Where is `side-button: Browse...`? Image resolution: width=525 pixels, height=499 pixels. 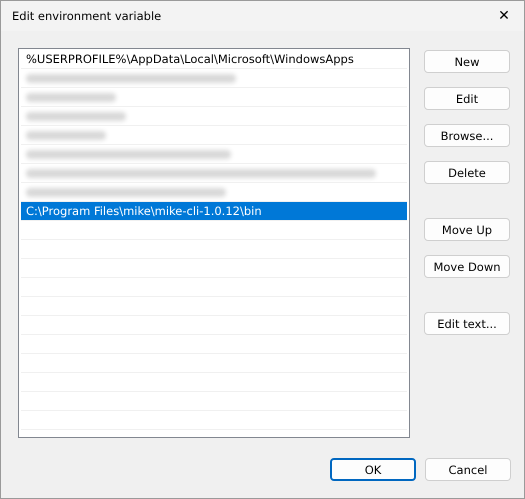
side-button: Browse... is located at coordinates (467, 135).